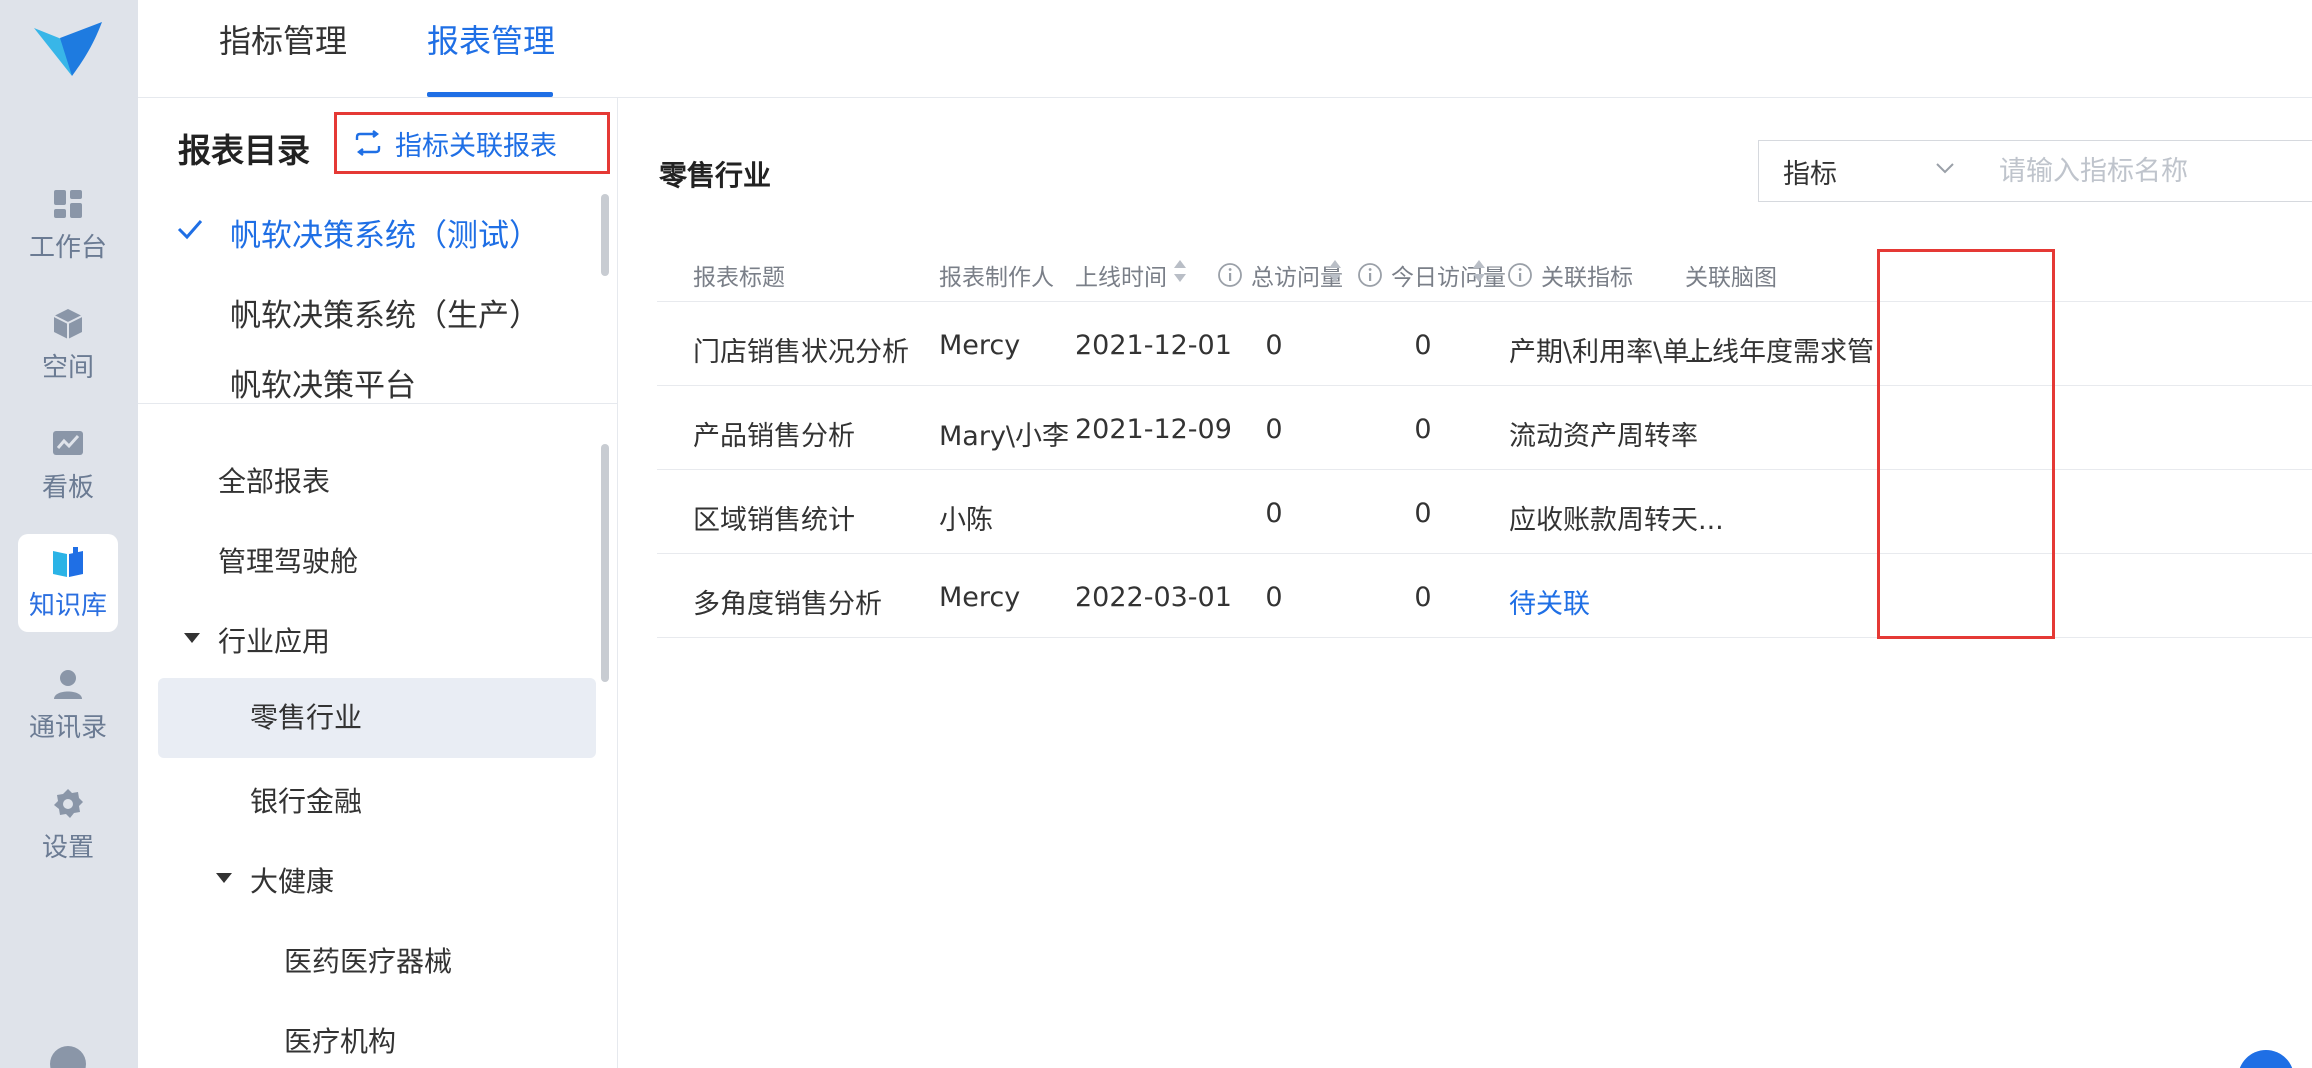 Image resolution: width=2312 pixels, height=1068 pixels. I want to click on nav-rail: 工作台 空间 看板 知识库 通讯录 设置, so click(69, 534).